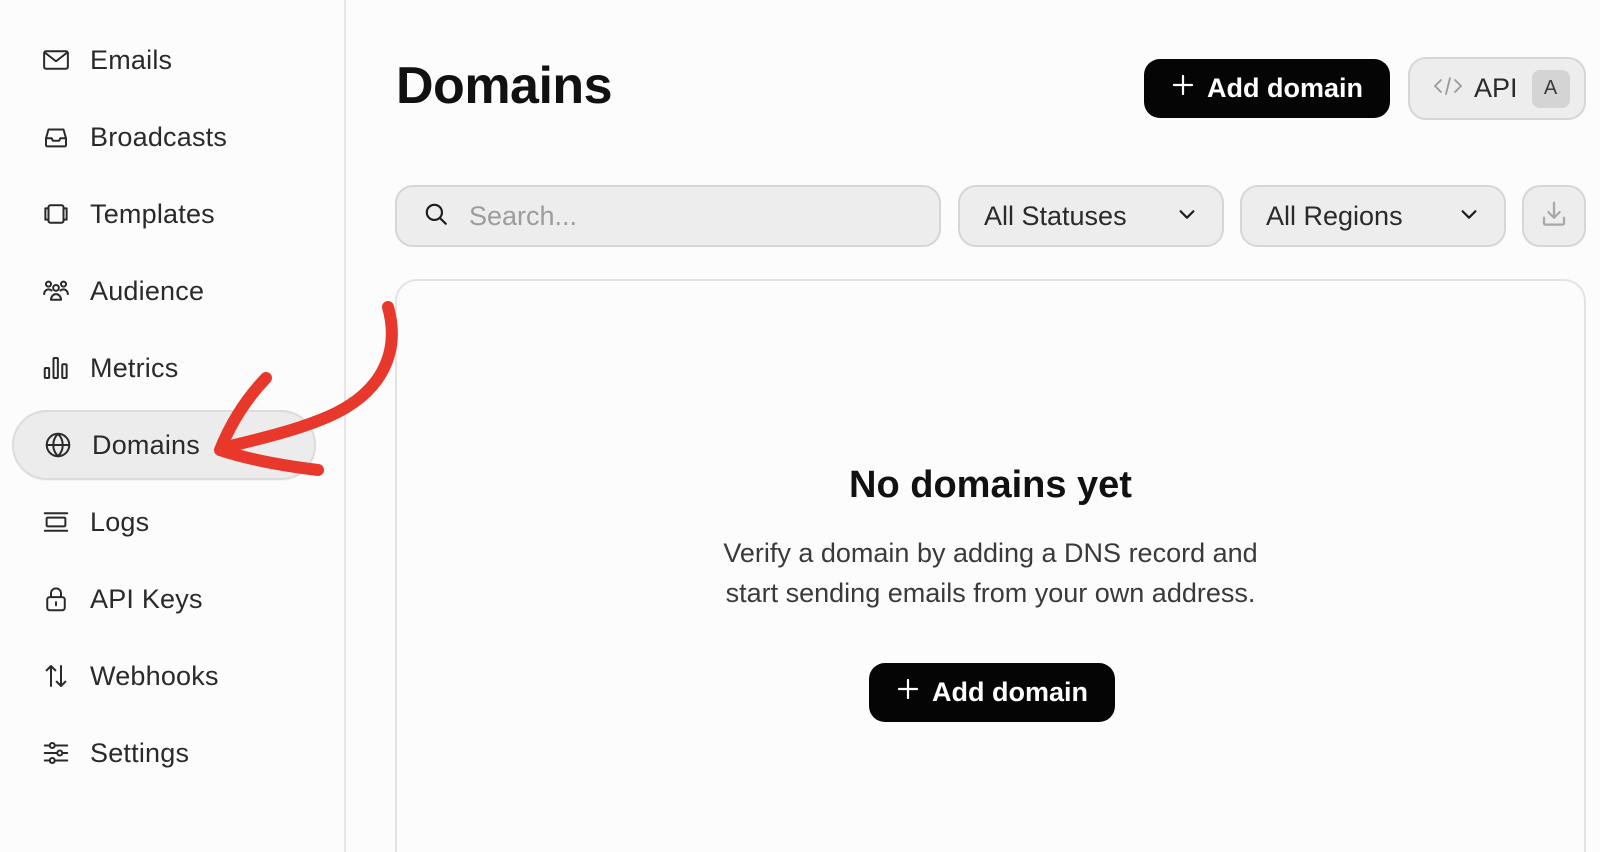  I want to click on page-title: Domains, so click(504, 86).